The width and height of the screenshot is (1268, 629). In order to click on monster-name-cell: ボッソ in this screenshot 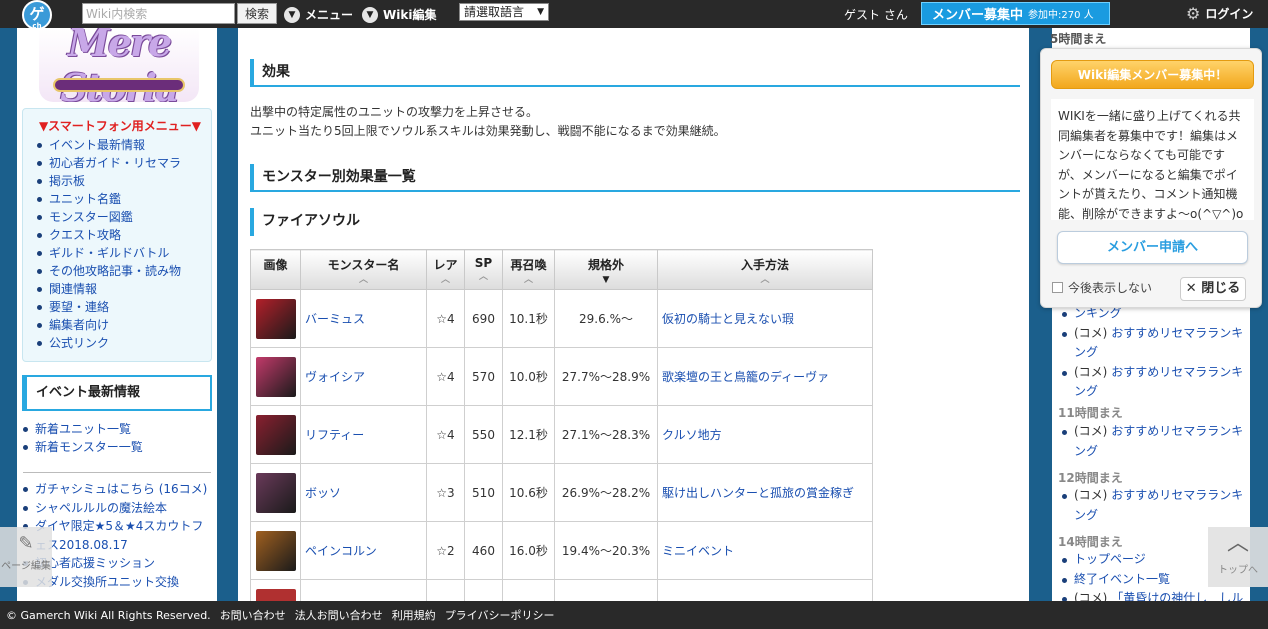, I will do `click(363, 492)`.